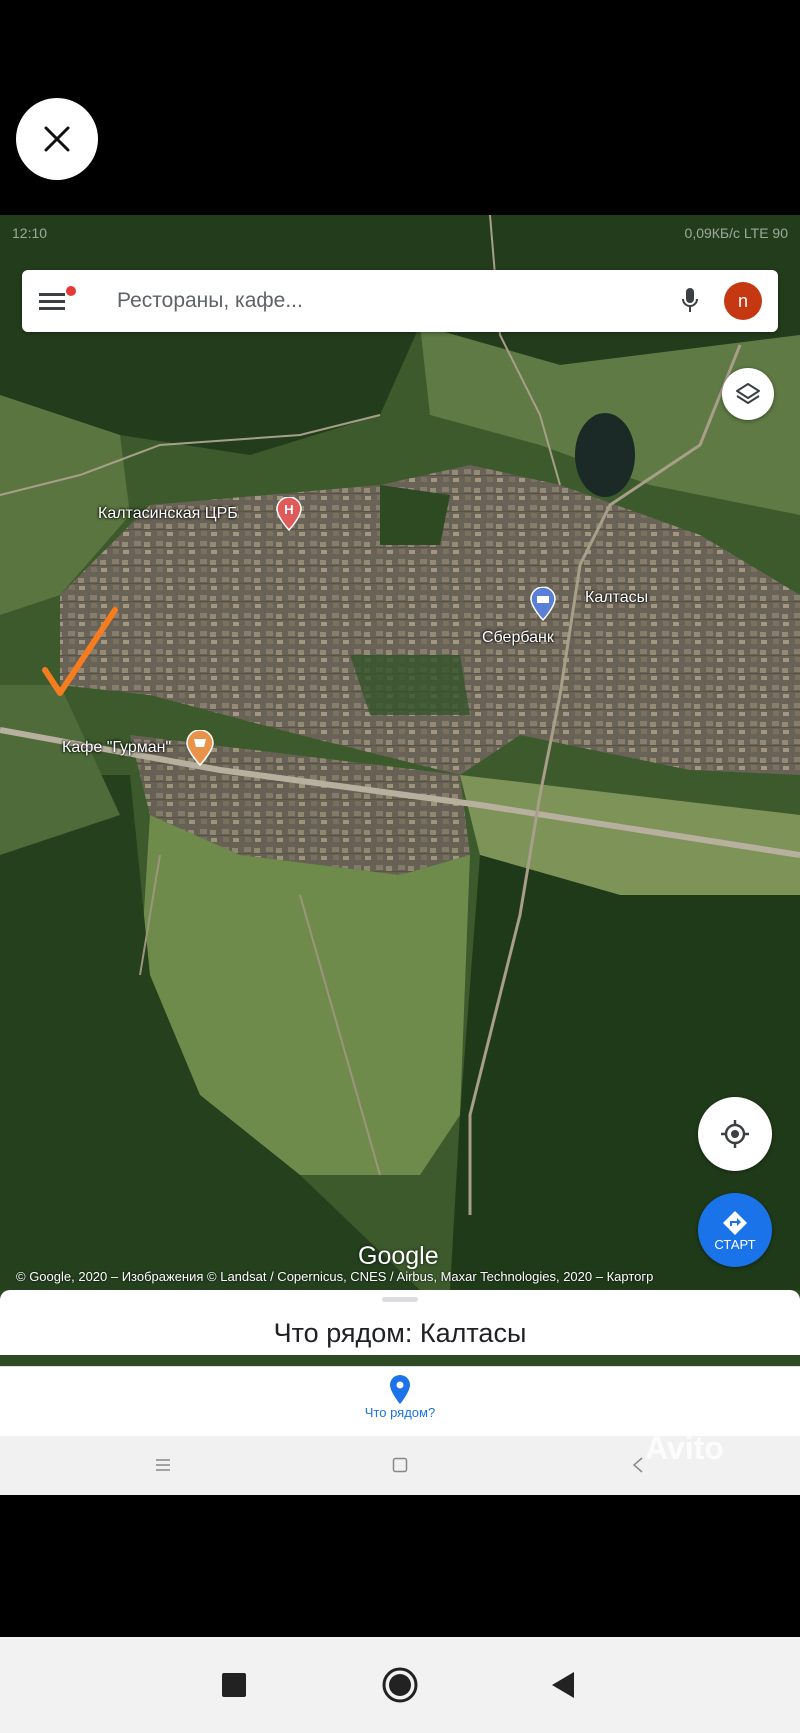  I want to click on home-circle-icon, so click(400, 1685).